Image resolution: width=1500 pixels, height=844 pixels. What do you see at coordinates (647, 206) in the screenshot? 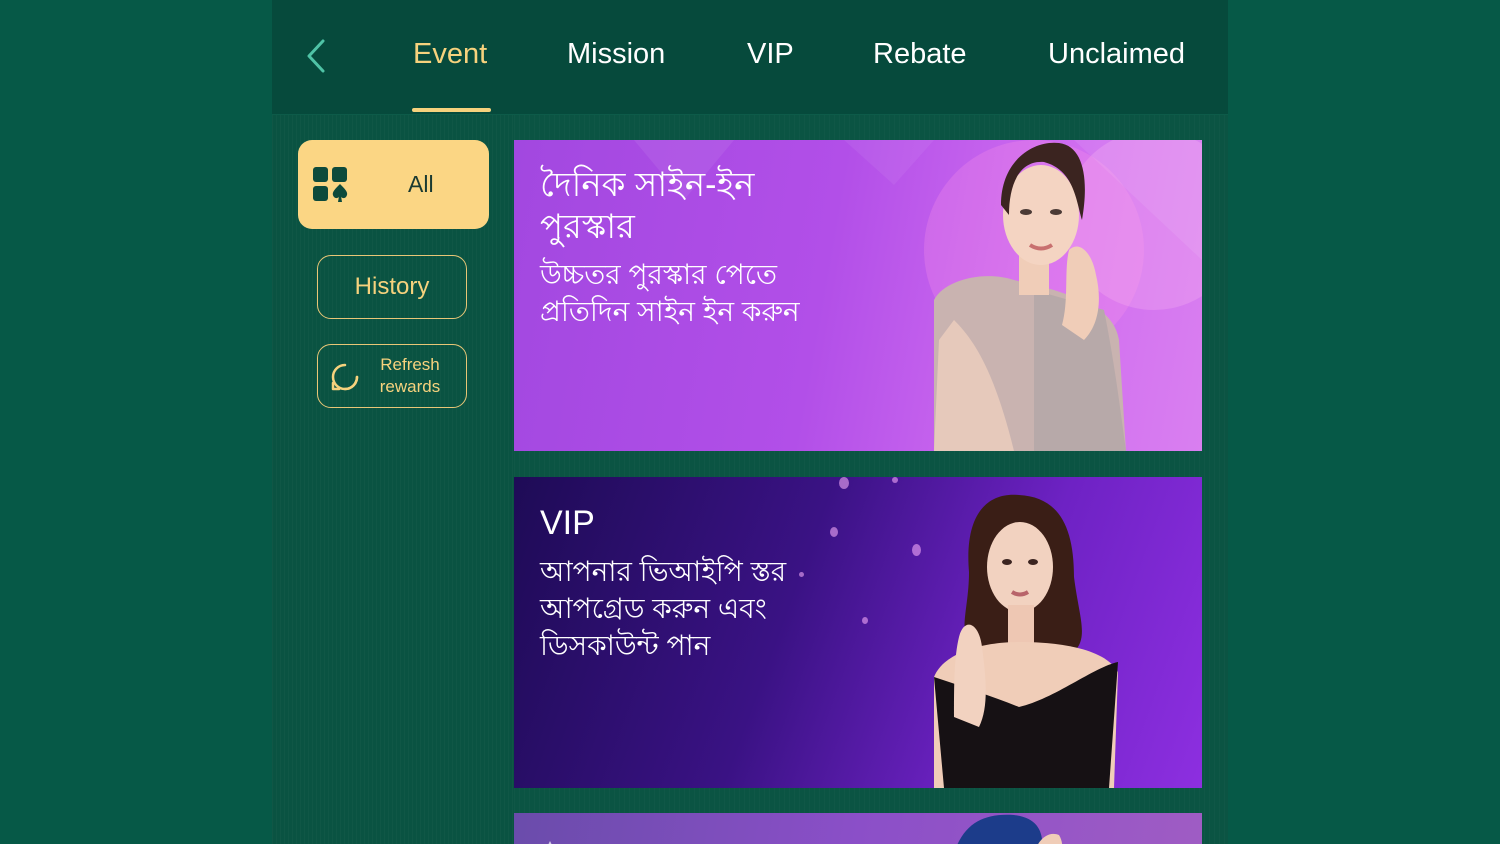
I see `banner-title: দৈনিক সাইন-ইন পুরস্কার` at bounding box center [647, 206].